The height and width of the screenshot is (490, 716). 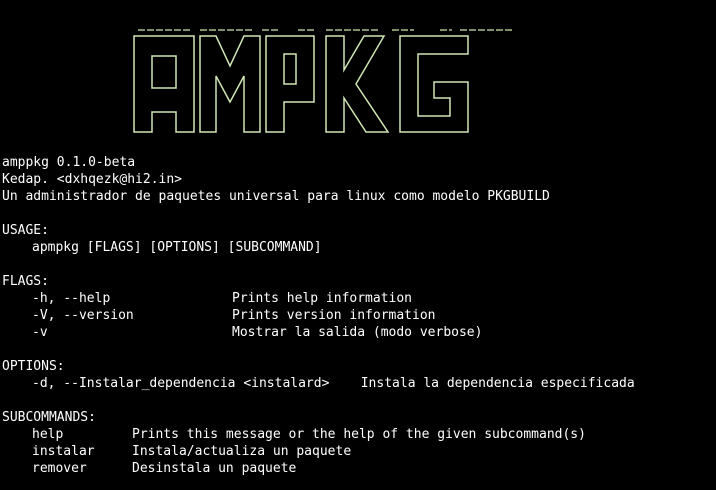 I want to click on logo-letter-p, so click(x=290, y=84).